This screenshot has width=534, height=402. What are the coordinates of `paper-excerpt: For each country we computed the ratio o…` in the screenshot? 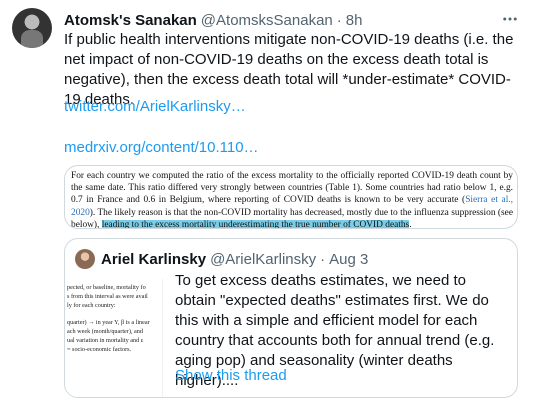 It's located at (292, 199).